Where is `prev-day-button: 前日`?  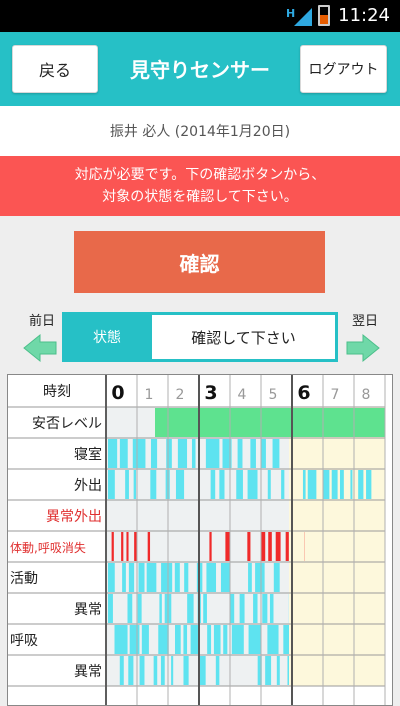 prev-day-button: 前日 is located at coordinates (42, 336).